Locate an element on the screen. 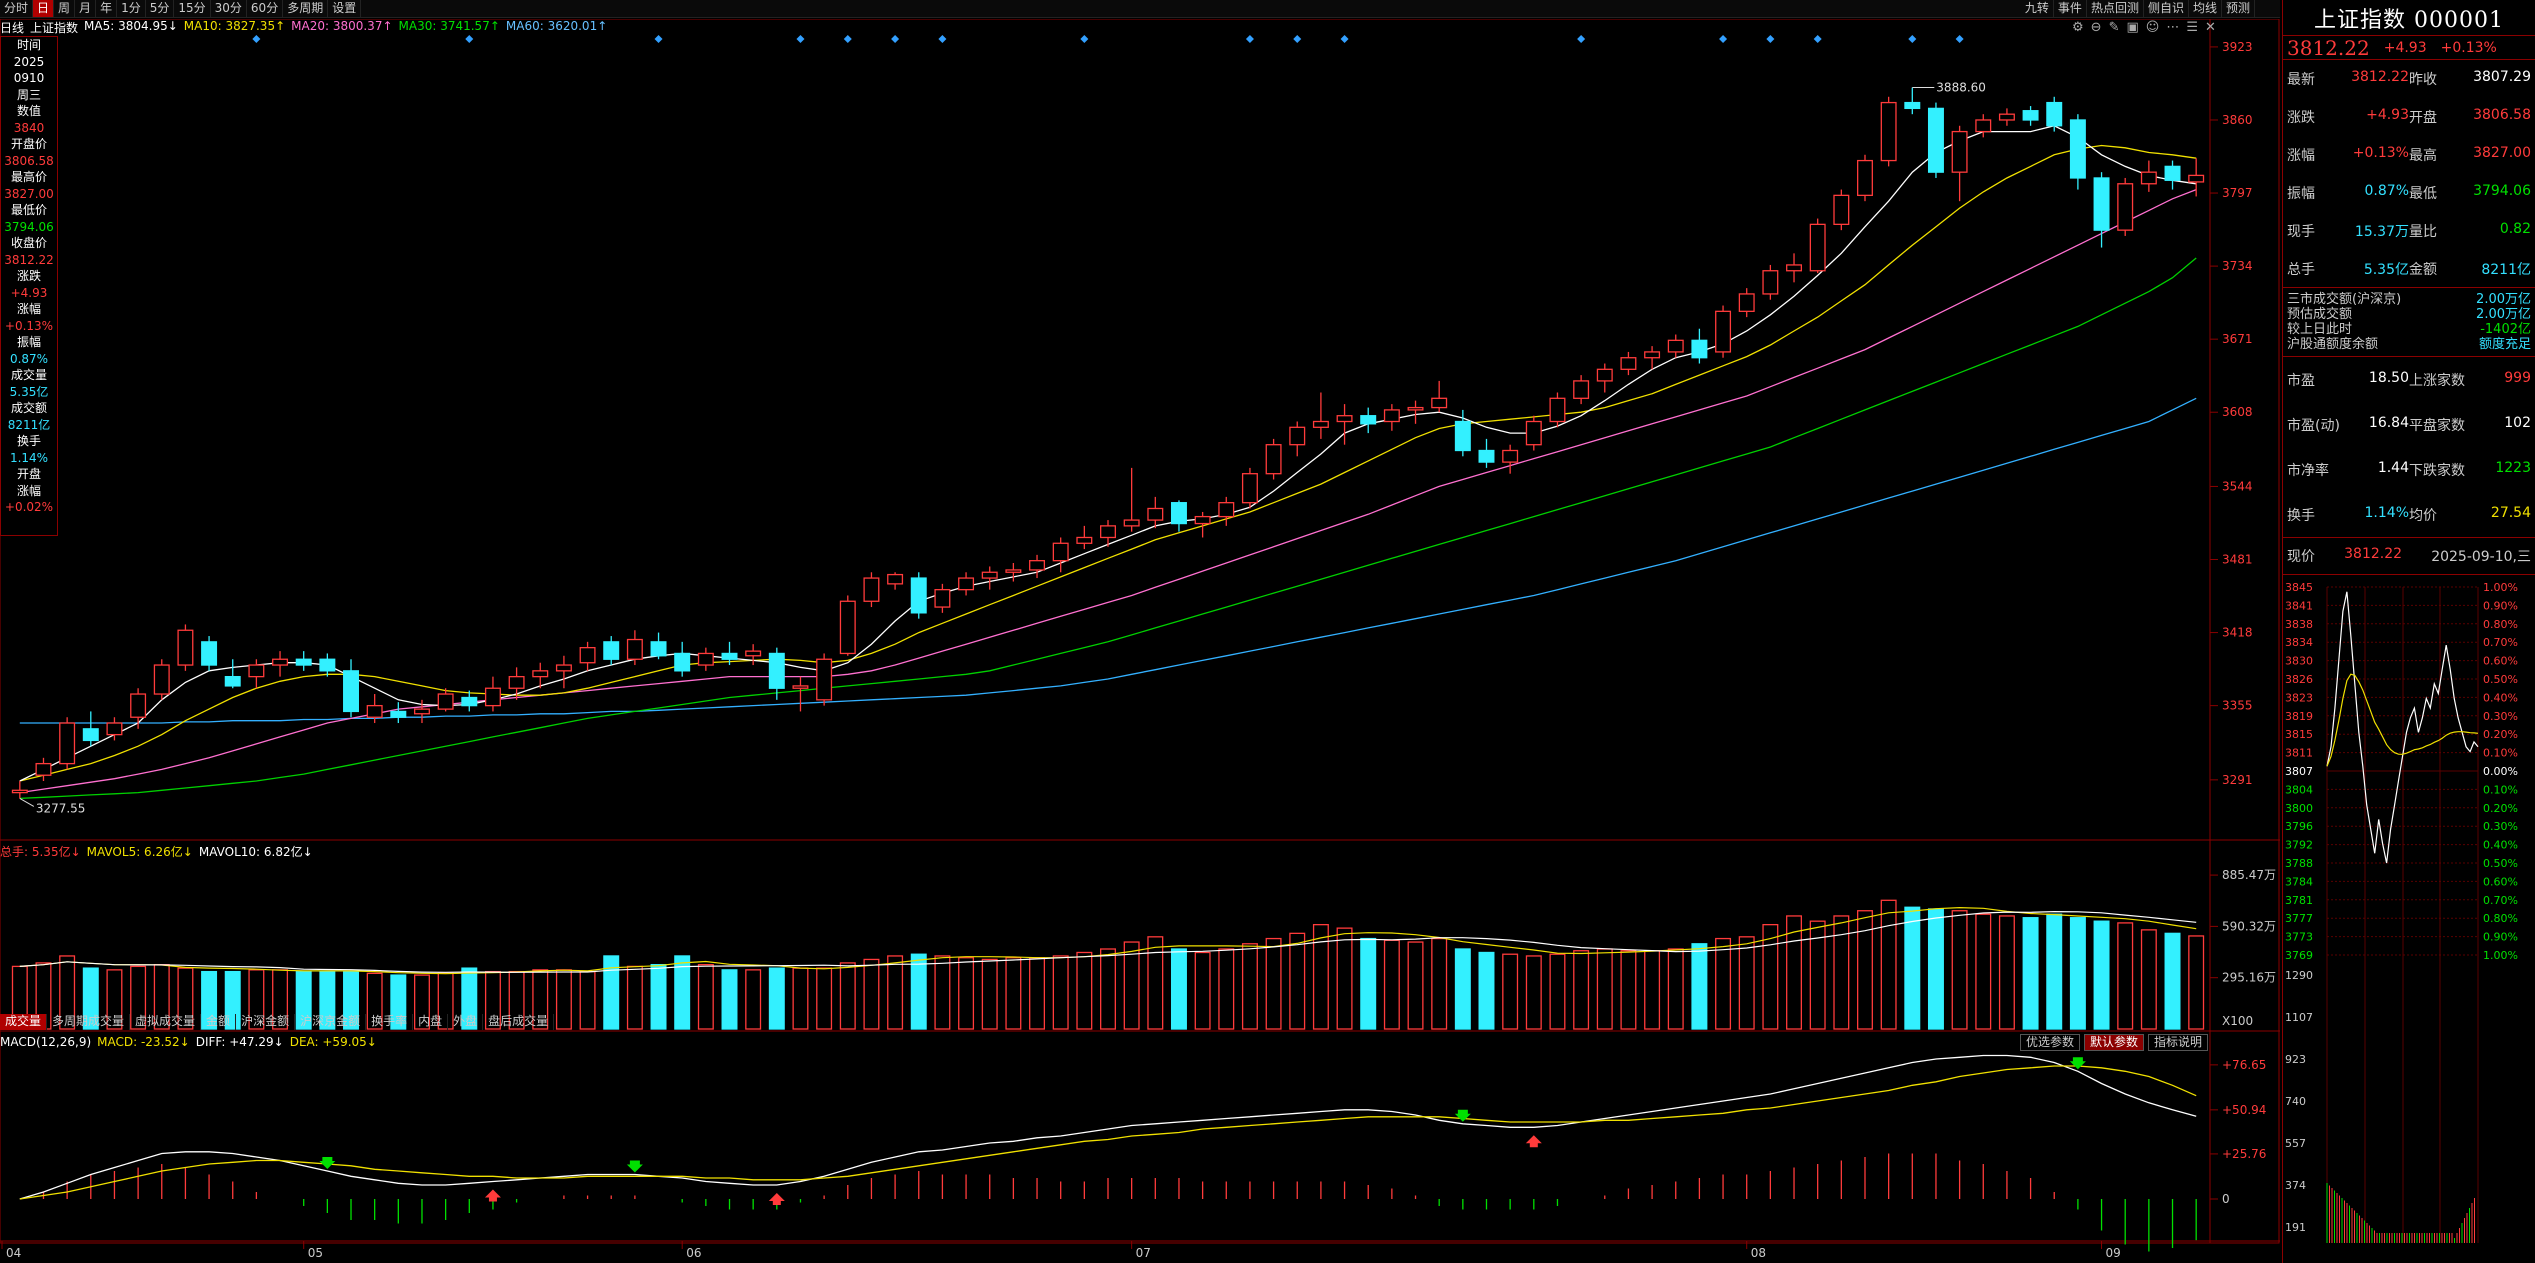  info-row: 涨跌 is located at coordinates (28, 276).